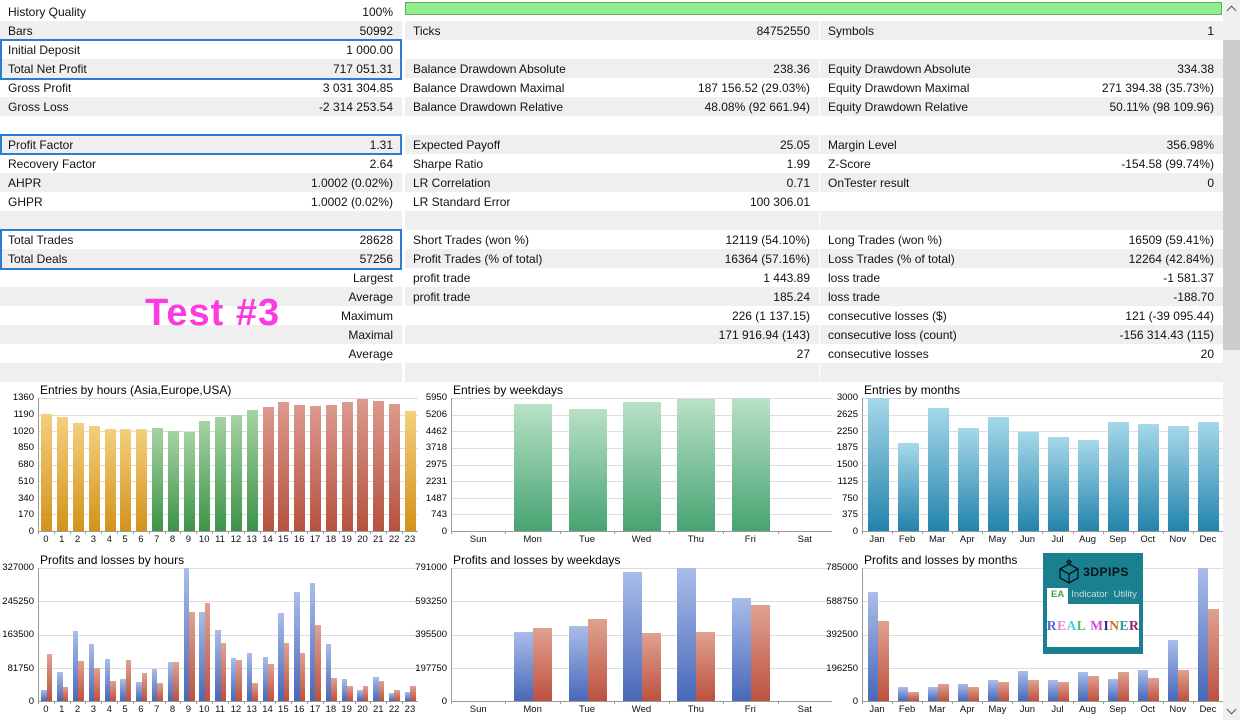 Image resolution: width=1240 pixels, height=720 pixels. I want to click on x-tick-label: 9, so click(188, 708).